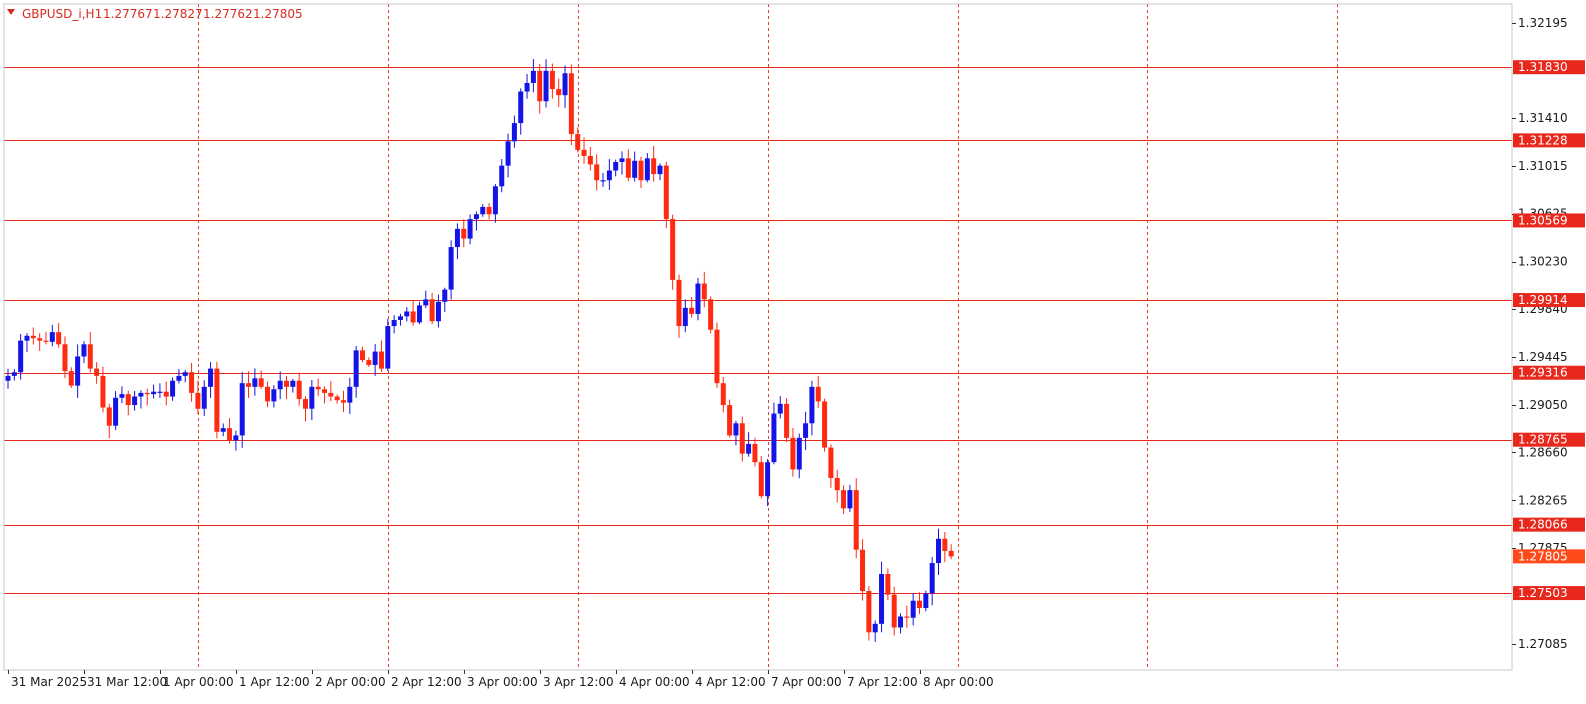 Image resolution: width=1586 pixels, height=704 pixels. I want to click on y-tick-label: 1.28660, so click(1543, 452).